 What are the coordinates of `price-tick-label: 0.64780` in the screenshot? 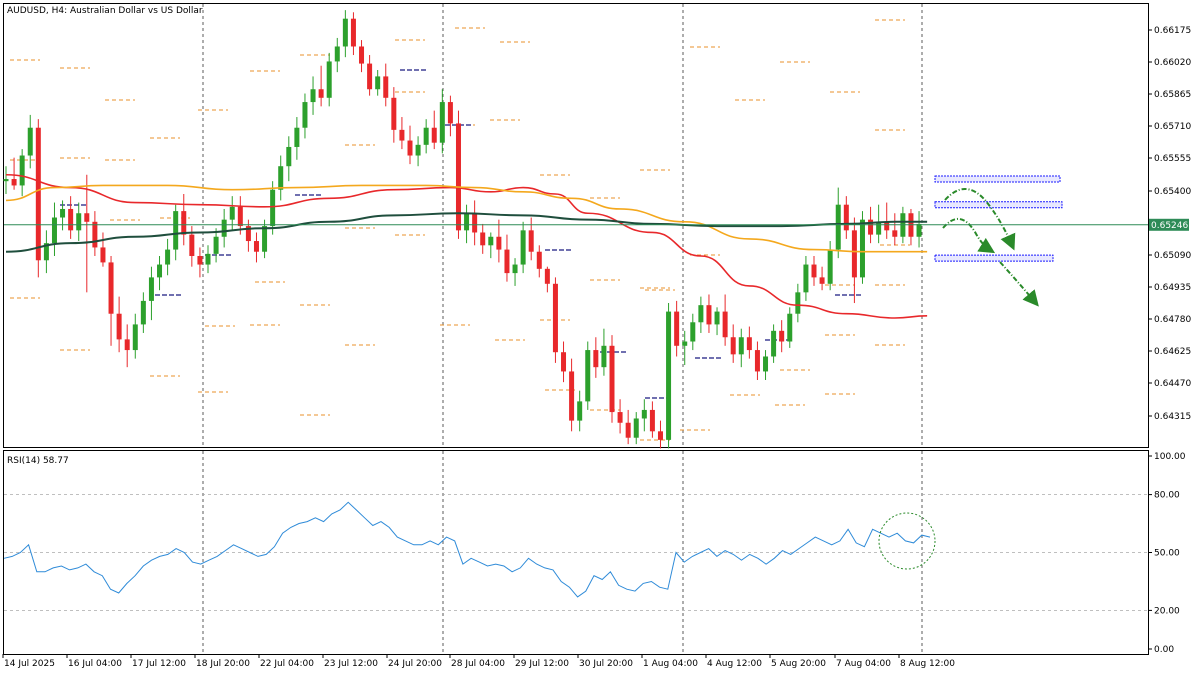 It's located at (1172, 320).